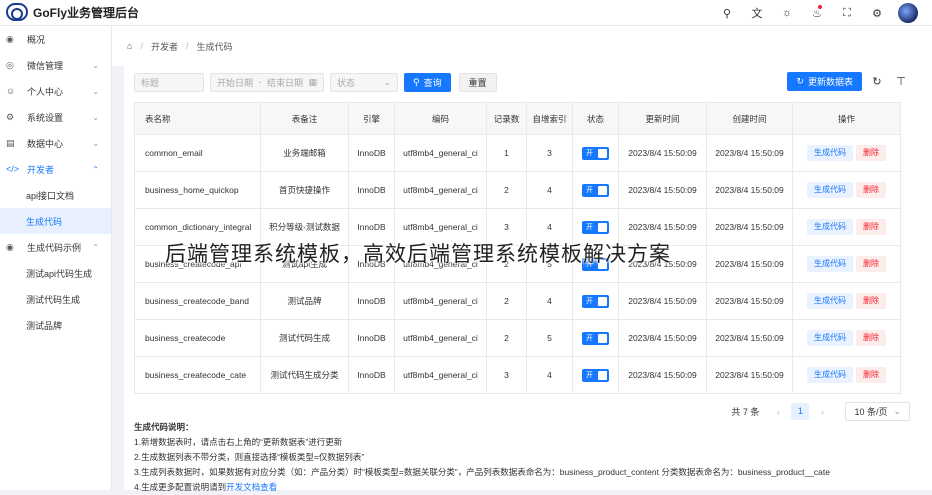 This screenshot has height=495, width=932. I want to click on sidebar-sub-generate-code: 生成代码, so click(55, 221).